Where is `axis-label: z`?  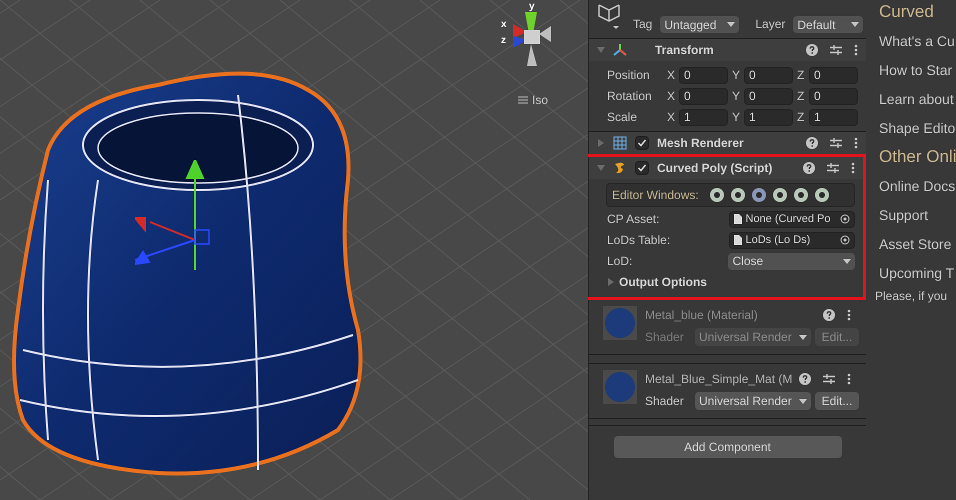 axis-label: z is located at coordinates (503, 41).